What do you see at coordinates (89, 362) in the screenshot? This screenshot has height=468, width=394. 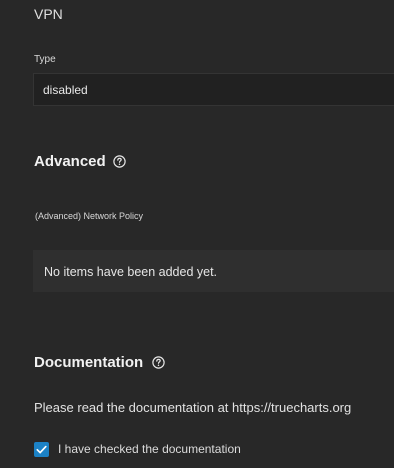 I see `documentation-heading: Documentation` at bounding box center [89, 362].